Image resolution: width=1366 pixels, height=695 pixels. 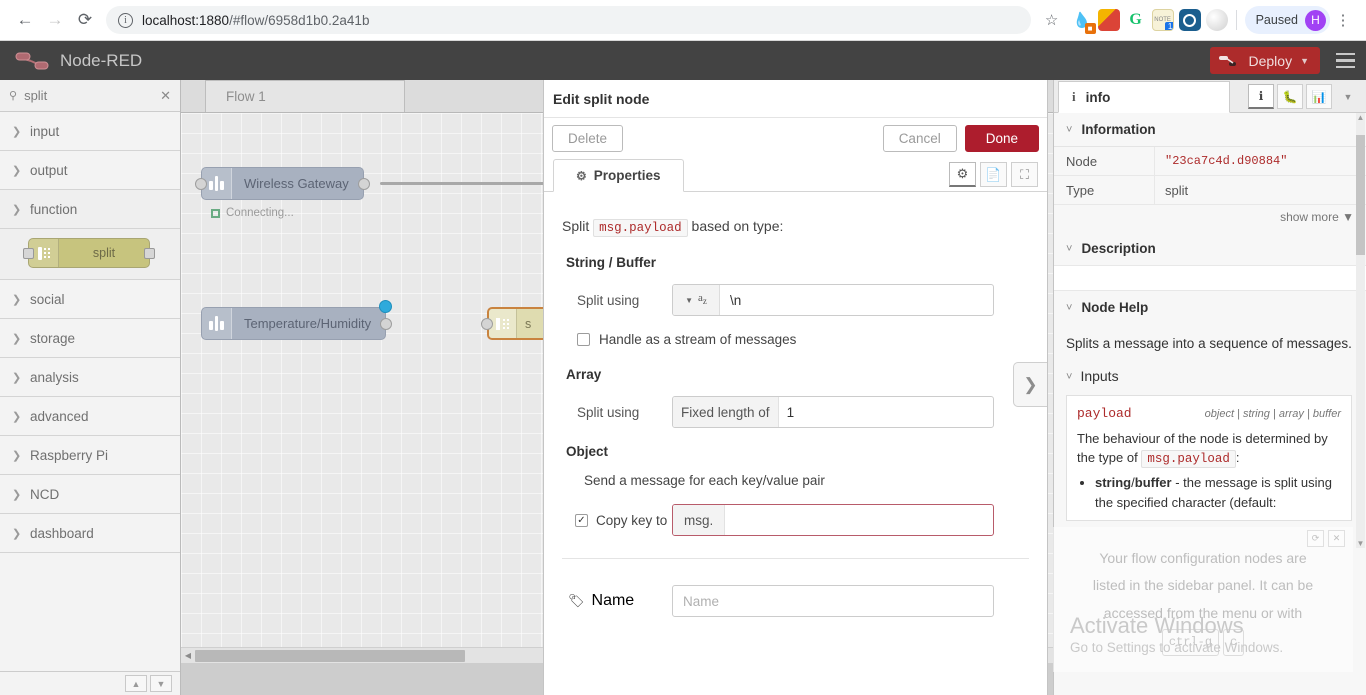 I want to click on palette-node-label: split, so click(x=104, y=253).